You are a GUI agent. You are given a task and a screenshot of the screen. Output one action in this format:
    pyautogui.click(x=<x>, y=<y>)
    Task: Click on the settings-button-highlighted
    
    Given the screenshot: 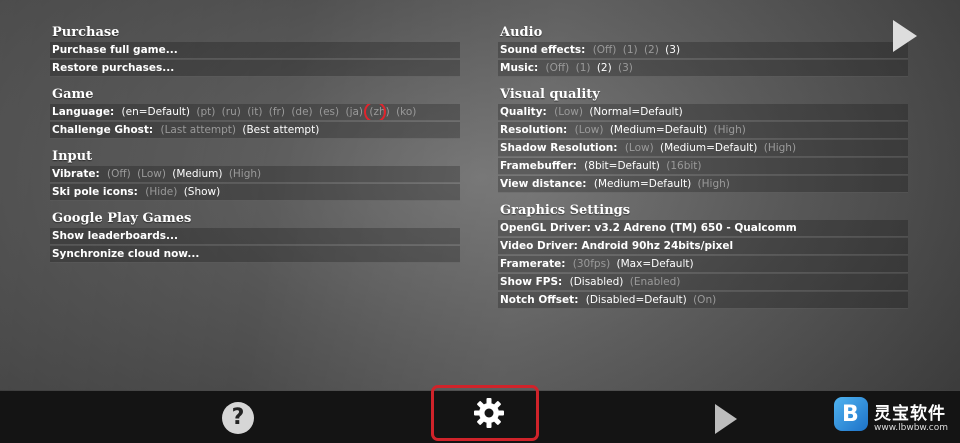 What is the action you would take?
    pyautogui.click(x=485, y=413)
    